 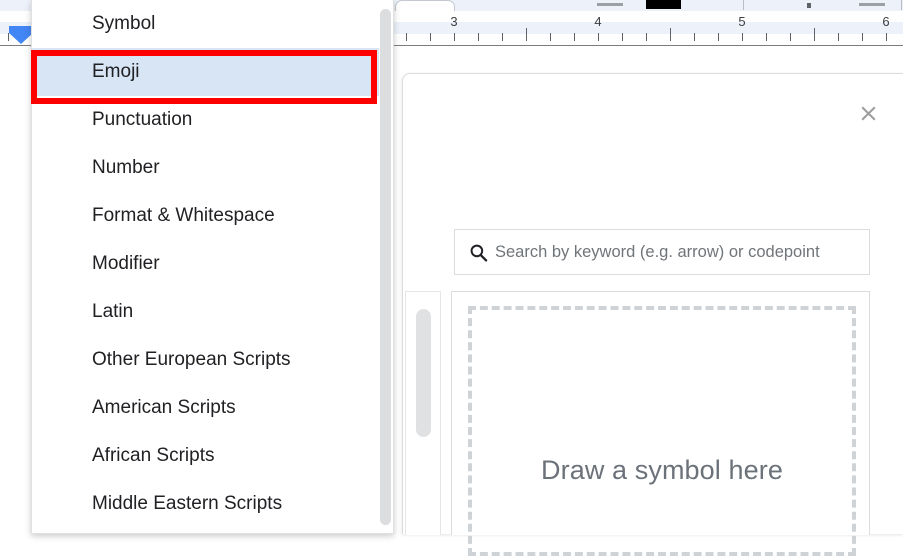 I want to click on dropdown-scrollbar-track, so click(x=386, y=266).